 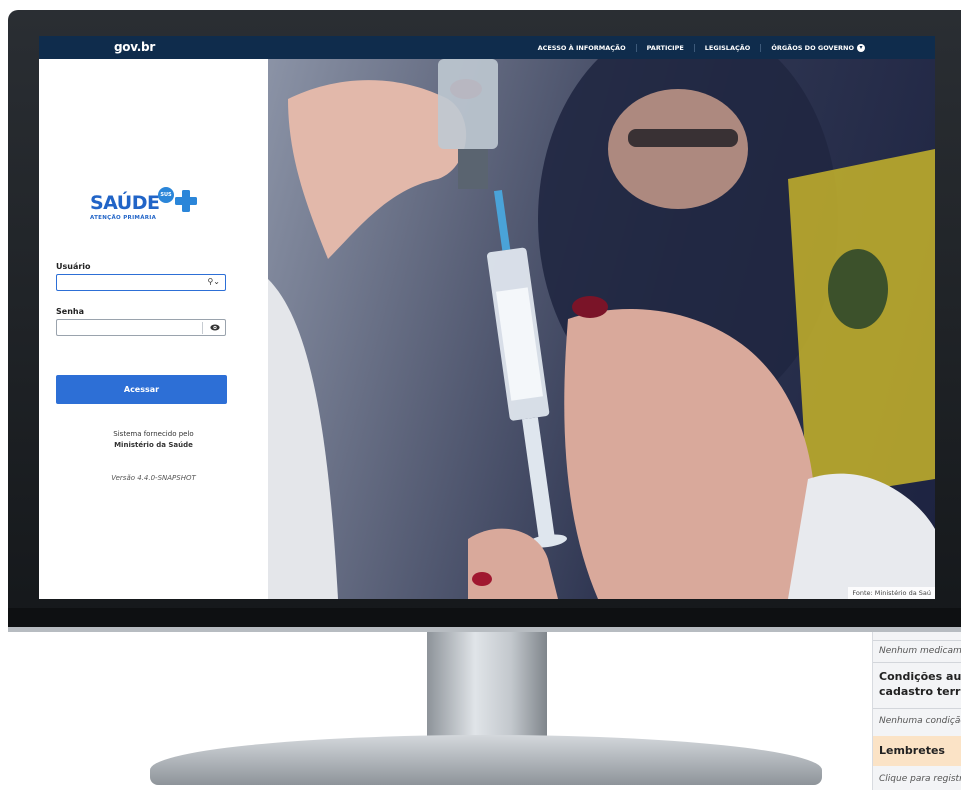 I want to click on bg-heading: cadastro territ, so click(x=920, y=691).